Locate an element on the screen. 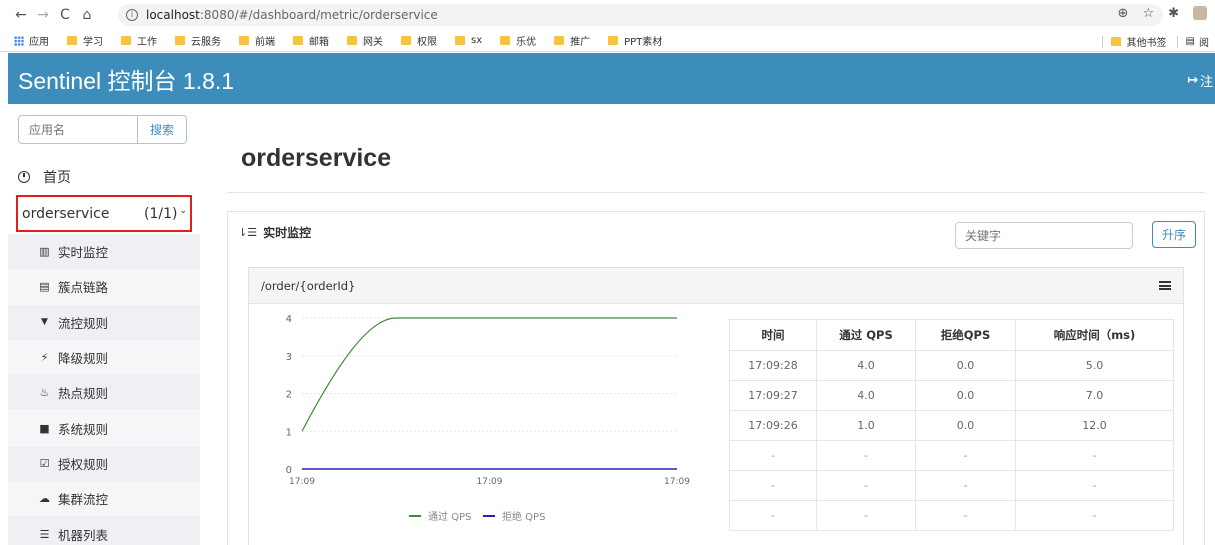 The height and width of the screenshot is (545, 1215). logout-button: ↦ 注 is located at coordinates (1200, 80).